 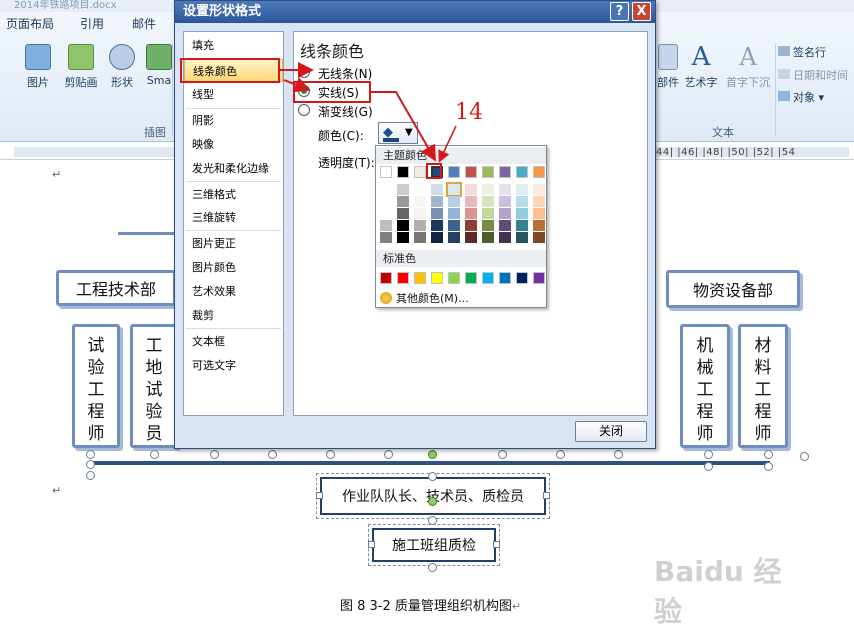 I want to click on arrow-to-swatch, so click(x=403, y=126).